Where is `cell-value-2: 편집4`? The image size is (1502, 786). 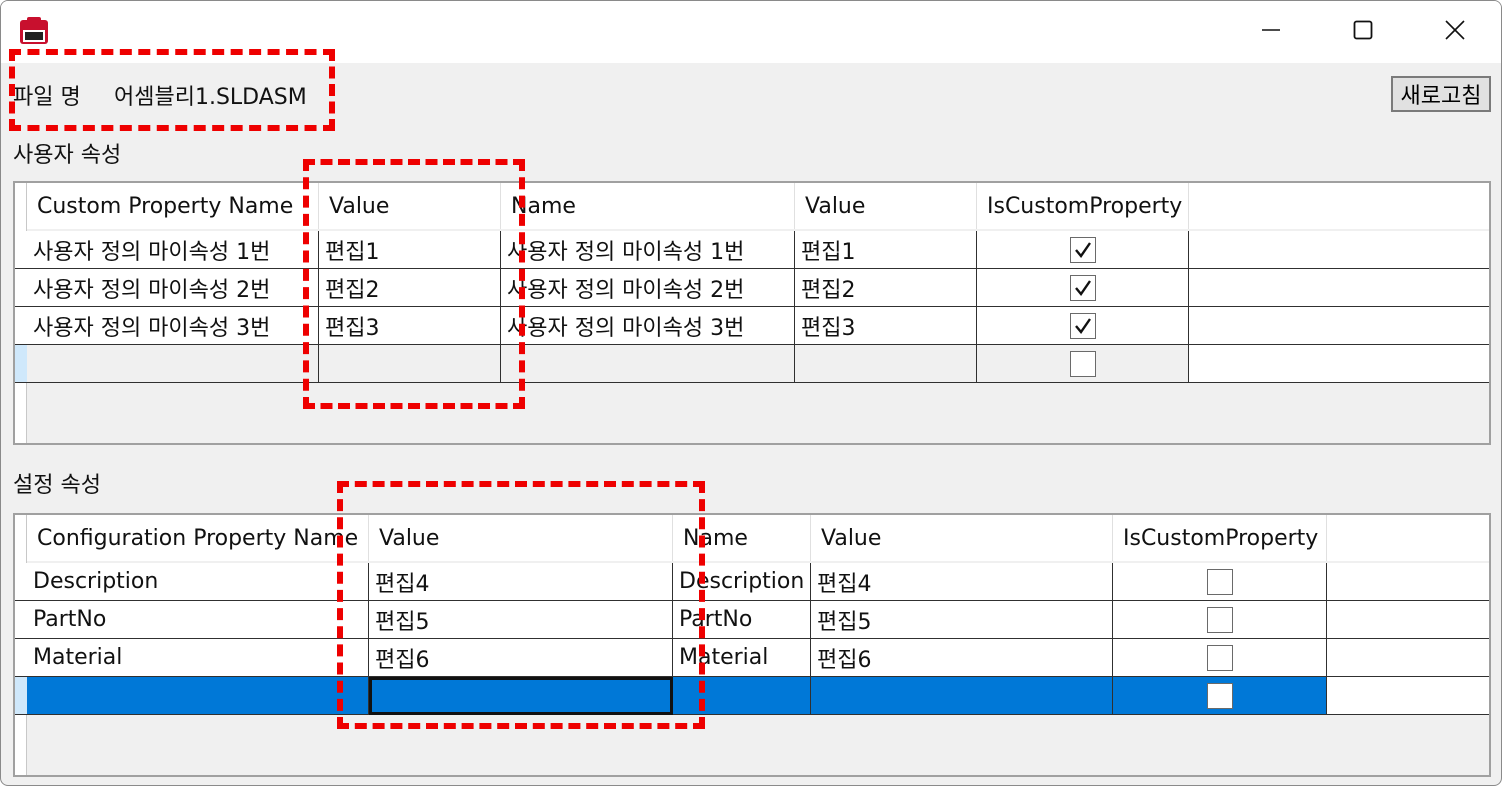 cell-value-2: 편집4 is located at coordinates (962, 582).